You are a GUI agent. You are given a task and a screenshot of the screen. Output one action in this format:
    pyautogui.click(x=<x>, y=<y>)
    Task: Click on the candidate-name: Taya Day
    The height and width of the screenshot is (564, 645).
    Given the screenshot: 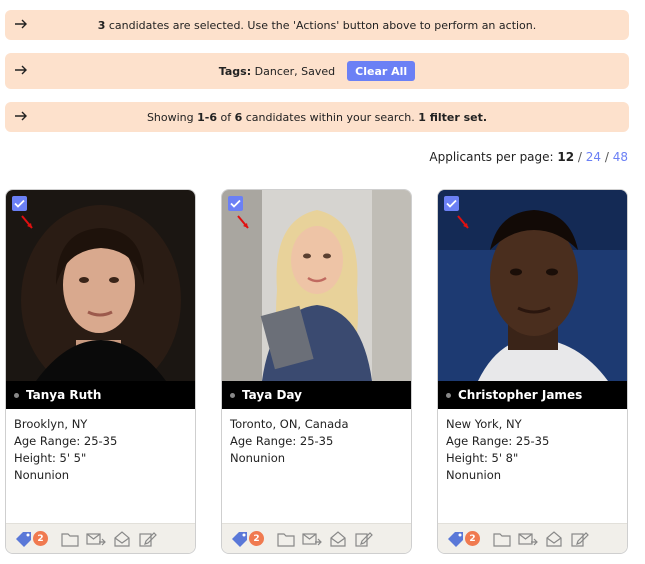 What is the action you would take?
    pyautogui.click(x=272, y=395)
    